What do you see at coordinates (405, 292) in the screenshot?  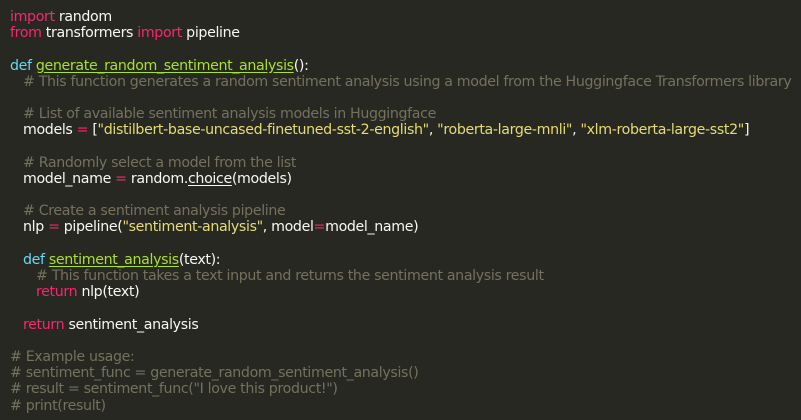 I see `code-line-return-inner: return nlp(text)` at bounding box center [405, 292].